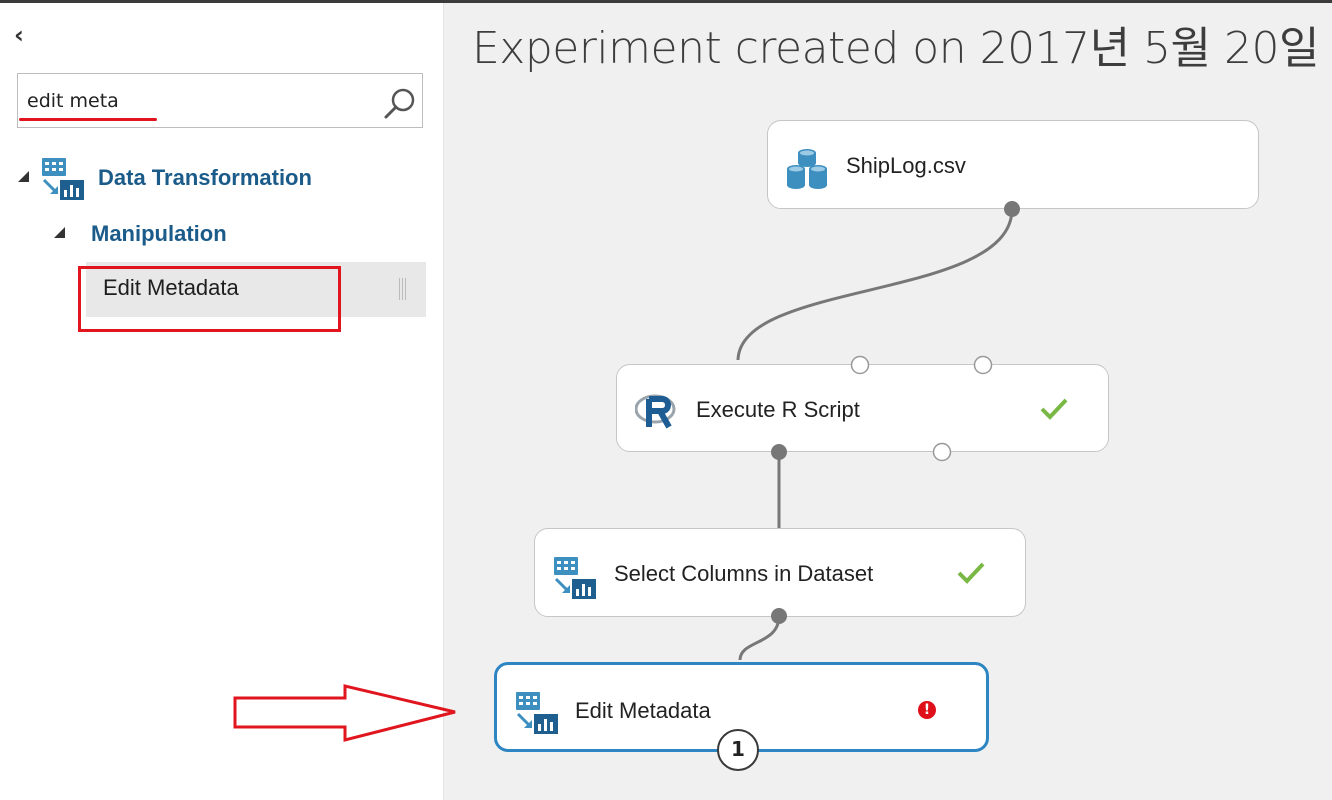 Image resolution: width=1332 pixels, height=800 pixels. What do you see at coordinates (744, 573) in the screenshot?
I see `module-label: Select Columns in Dataset` at bounding box center [744, 573].